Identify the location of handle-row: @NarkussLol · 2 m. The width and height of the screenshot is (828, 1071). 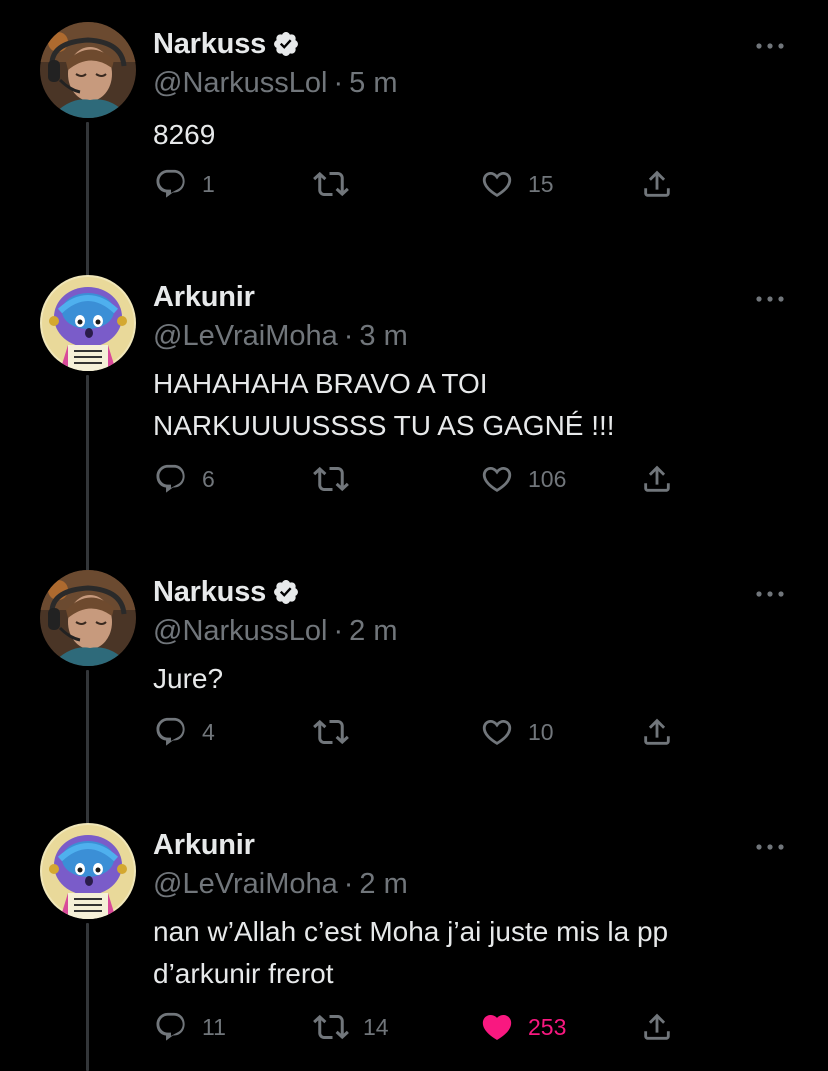
(275, 631).